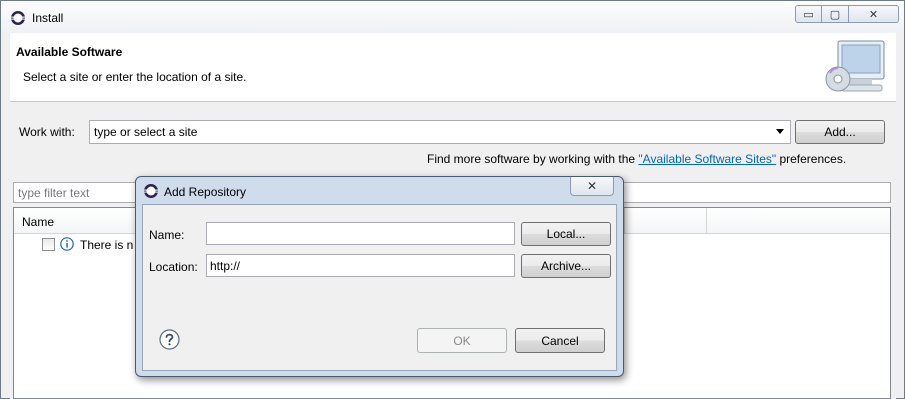  I want to click on name-field, so click(360, 233).